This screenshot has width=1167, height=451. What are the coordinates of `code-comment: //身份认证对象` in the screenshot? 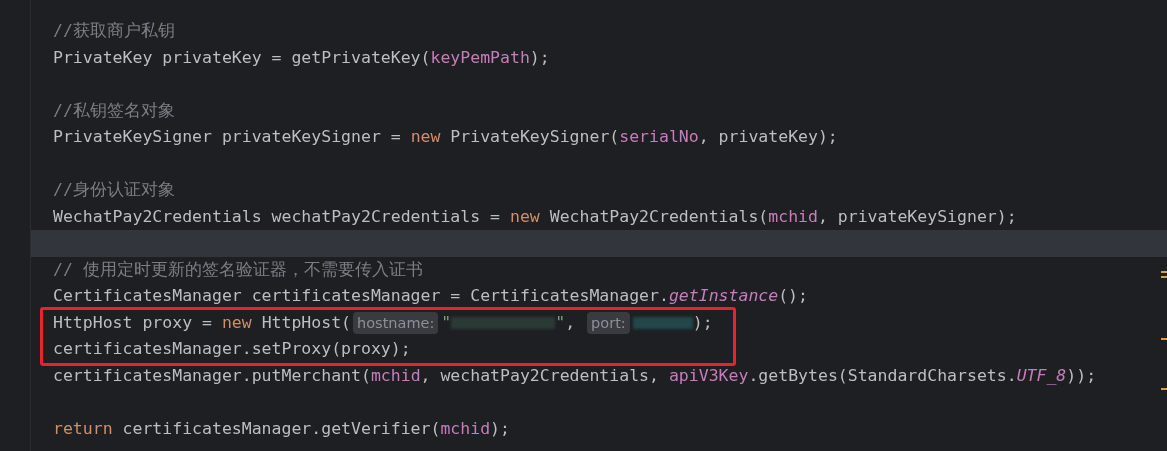 It's located at (114, 189).